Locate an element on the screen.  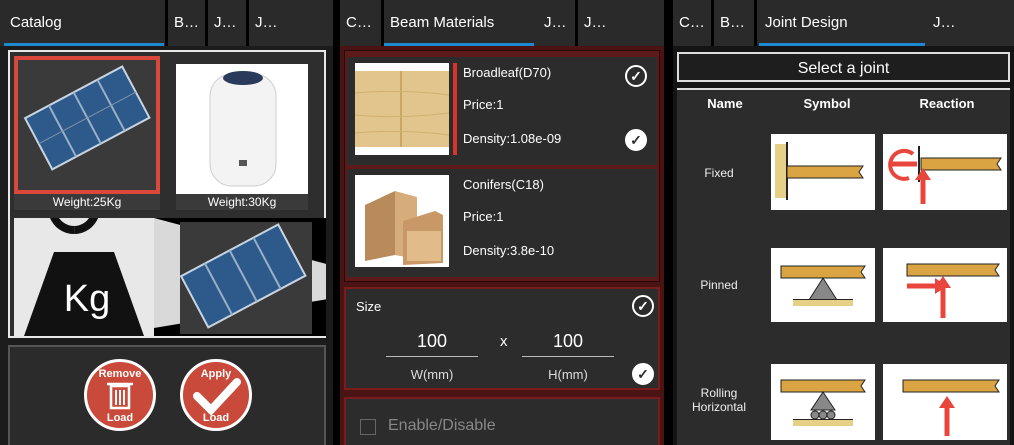
joint-name-fixed: Fixed is located at coordinates (719, 173).